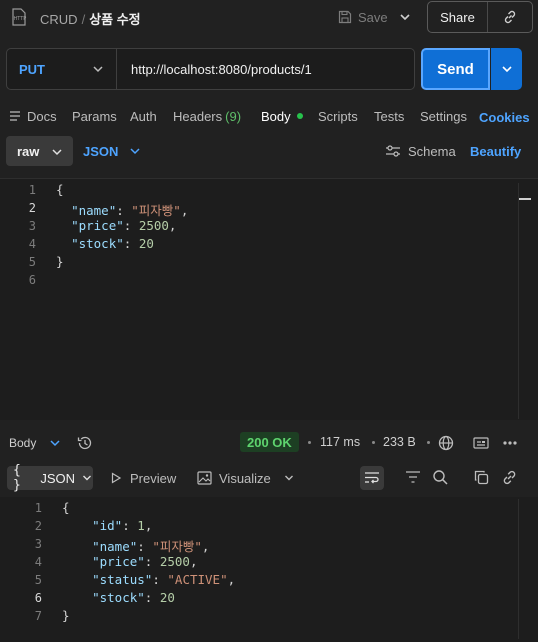  What do you see at coordinates (405, 17) in the screenshot?
I see `save-options-chevron-icon` at bounding box center [405, 17].